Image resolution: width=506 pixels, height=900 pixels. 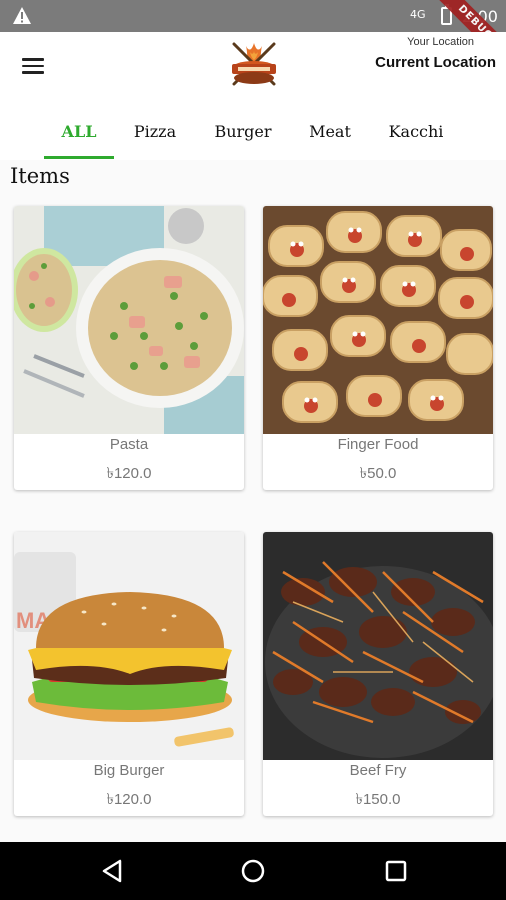 What do you see at coordinates (378, 320) in the screenshot?
I see `finger-food-photo` at bounding box center [378, 320].